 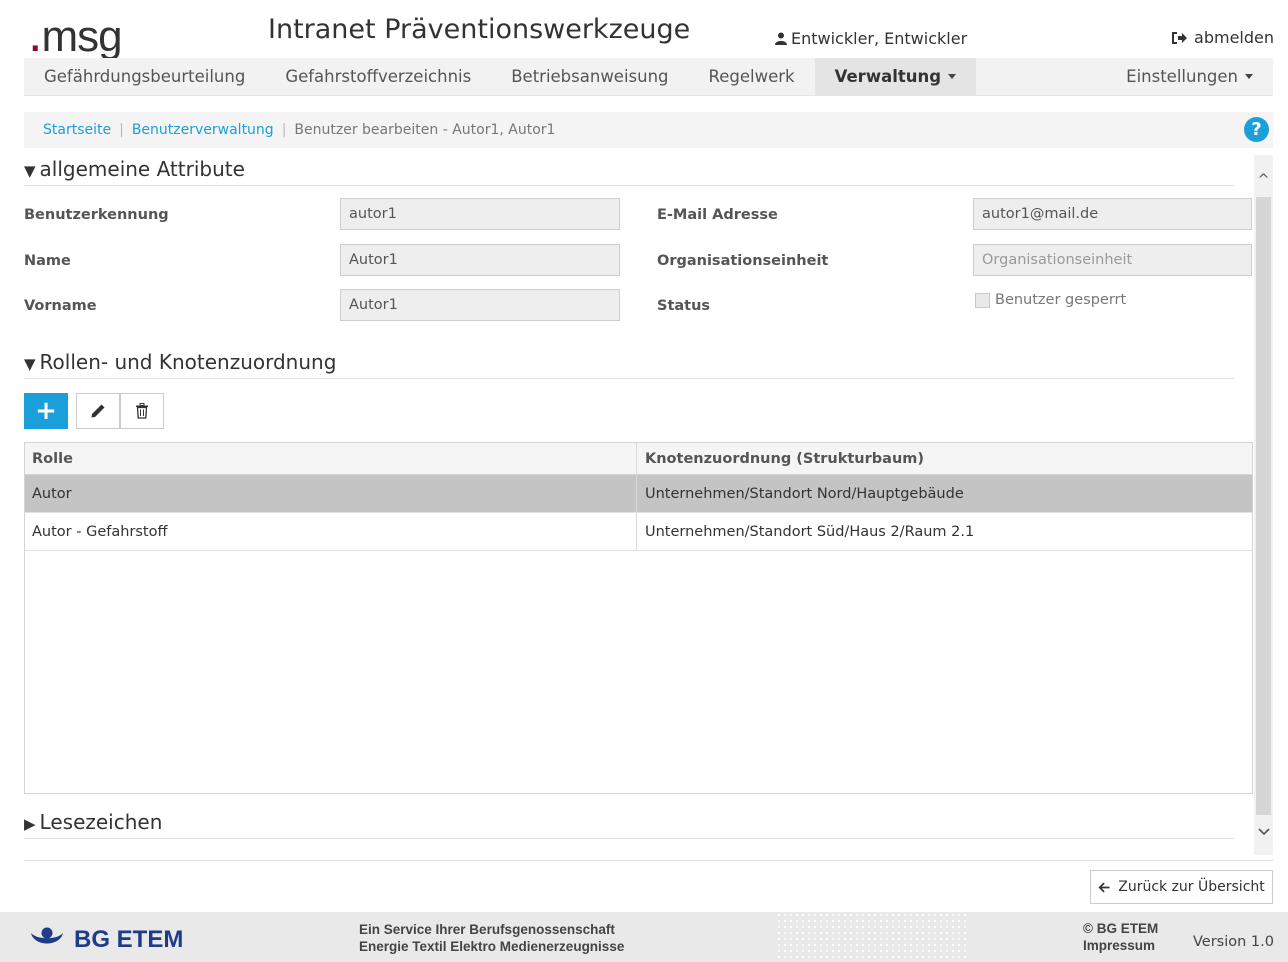 I want to click on breadcrumb-current: Benutzer bearbeiten - Autor1, Autor1, so click(x=425, y=130).